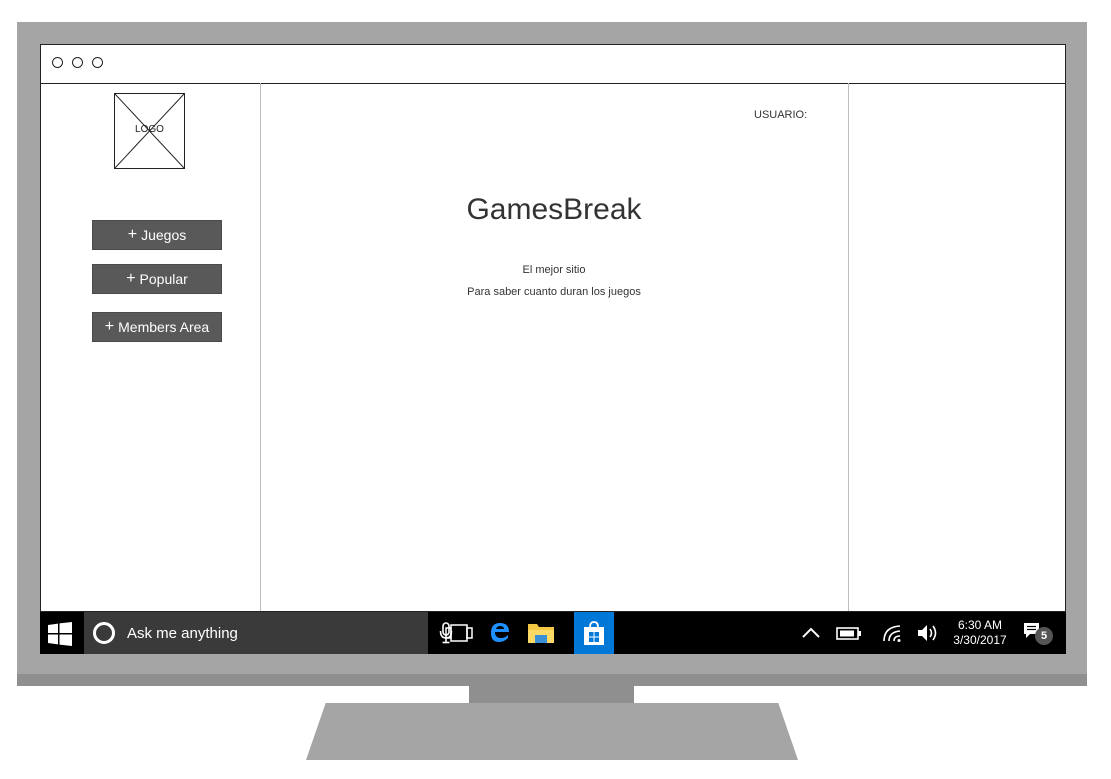 This screenshot has height=779, width=1111. Describe the element at coordinates (554, 292) in the screenshot. I see `tagline-line-2: Para saber cuanto duran los juegos` at that location.